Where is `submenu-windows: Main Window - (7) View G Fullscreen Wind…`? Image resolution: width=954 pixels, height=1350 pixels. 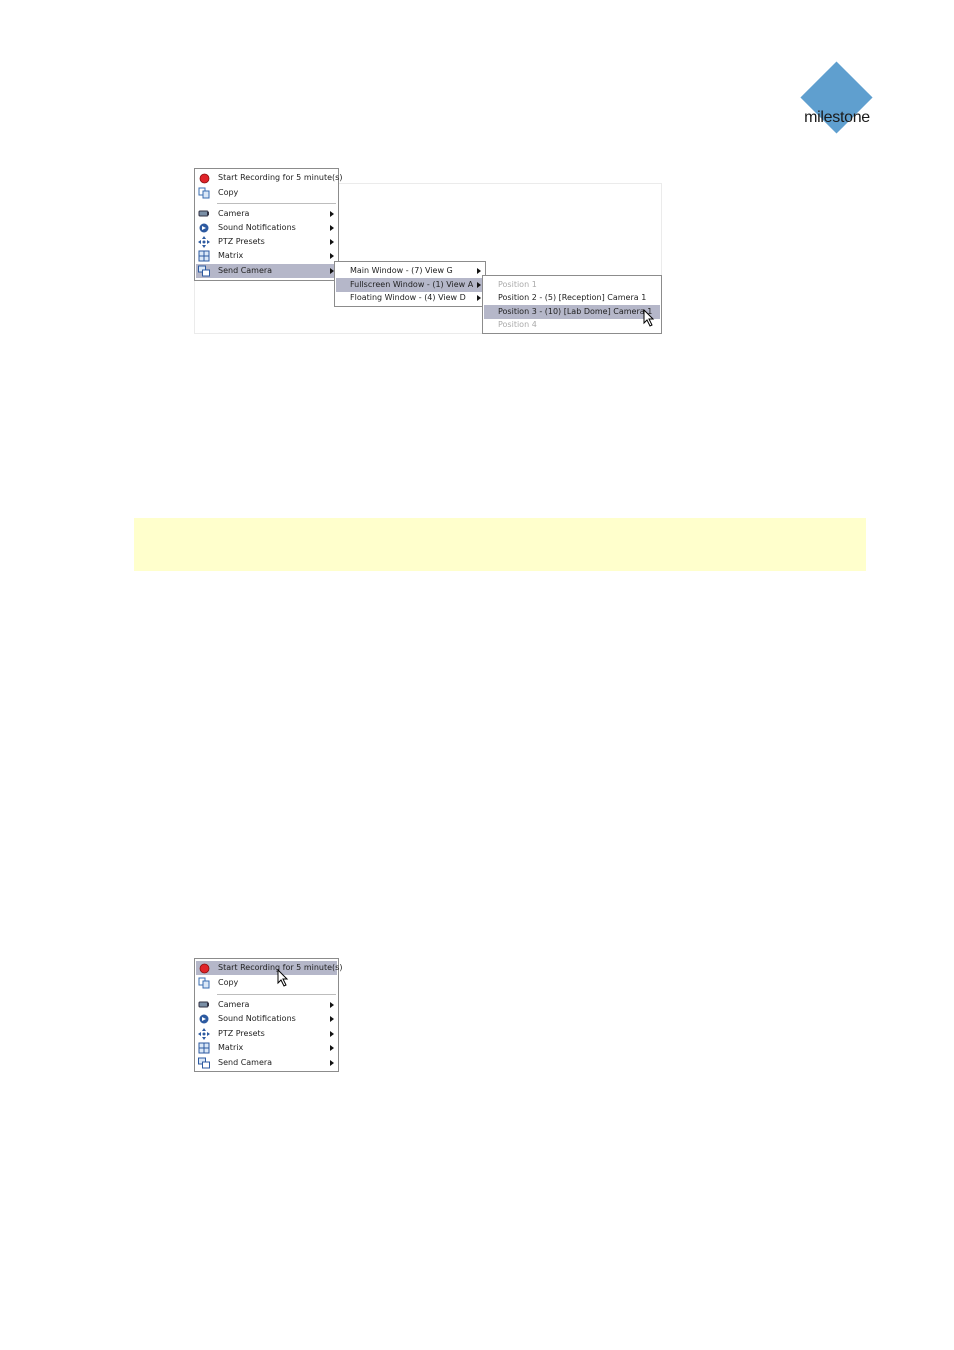
submenu-windows: Main Window - (7) View G Fullscreen Wind… is located at coordinates (410, 284).